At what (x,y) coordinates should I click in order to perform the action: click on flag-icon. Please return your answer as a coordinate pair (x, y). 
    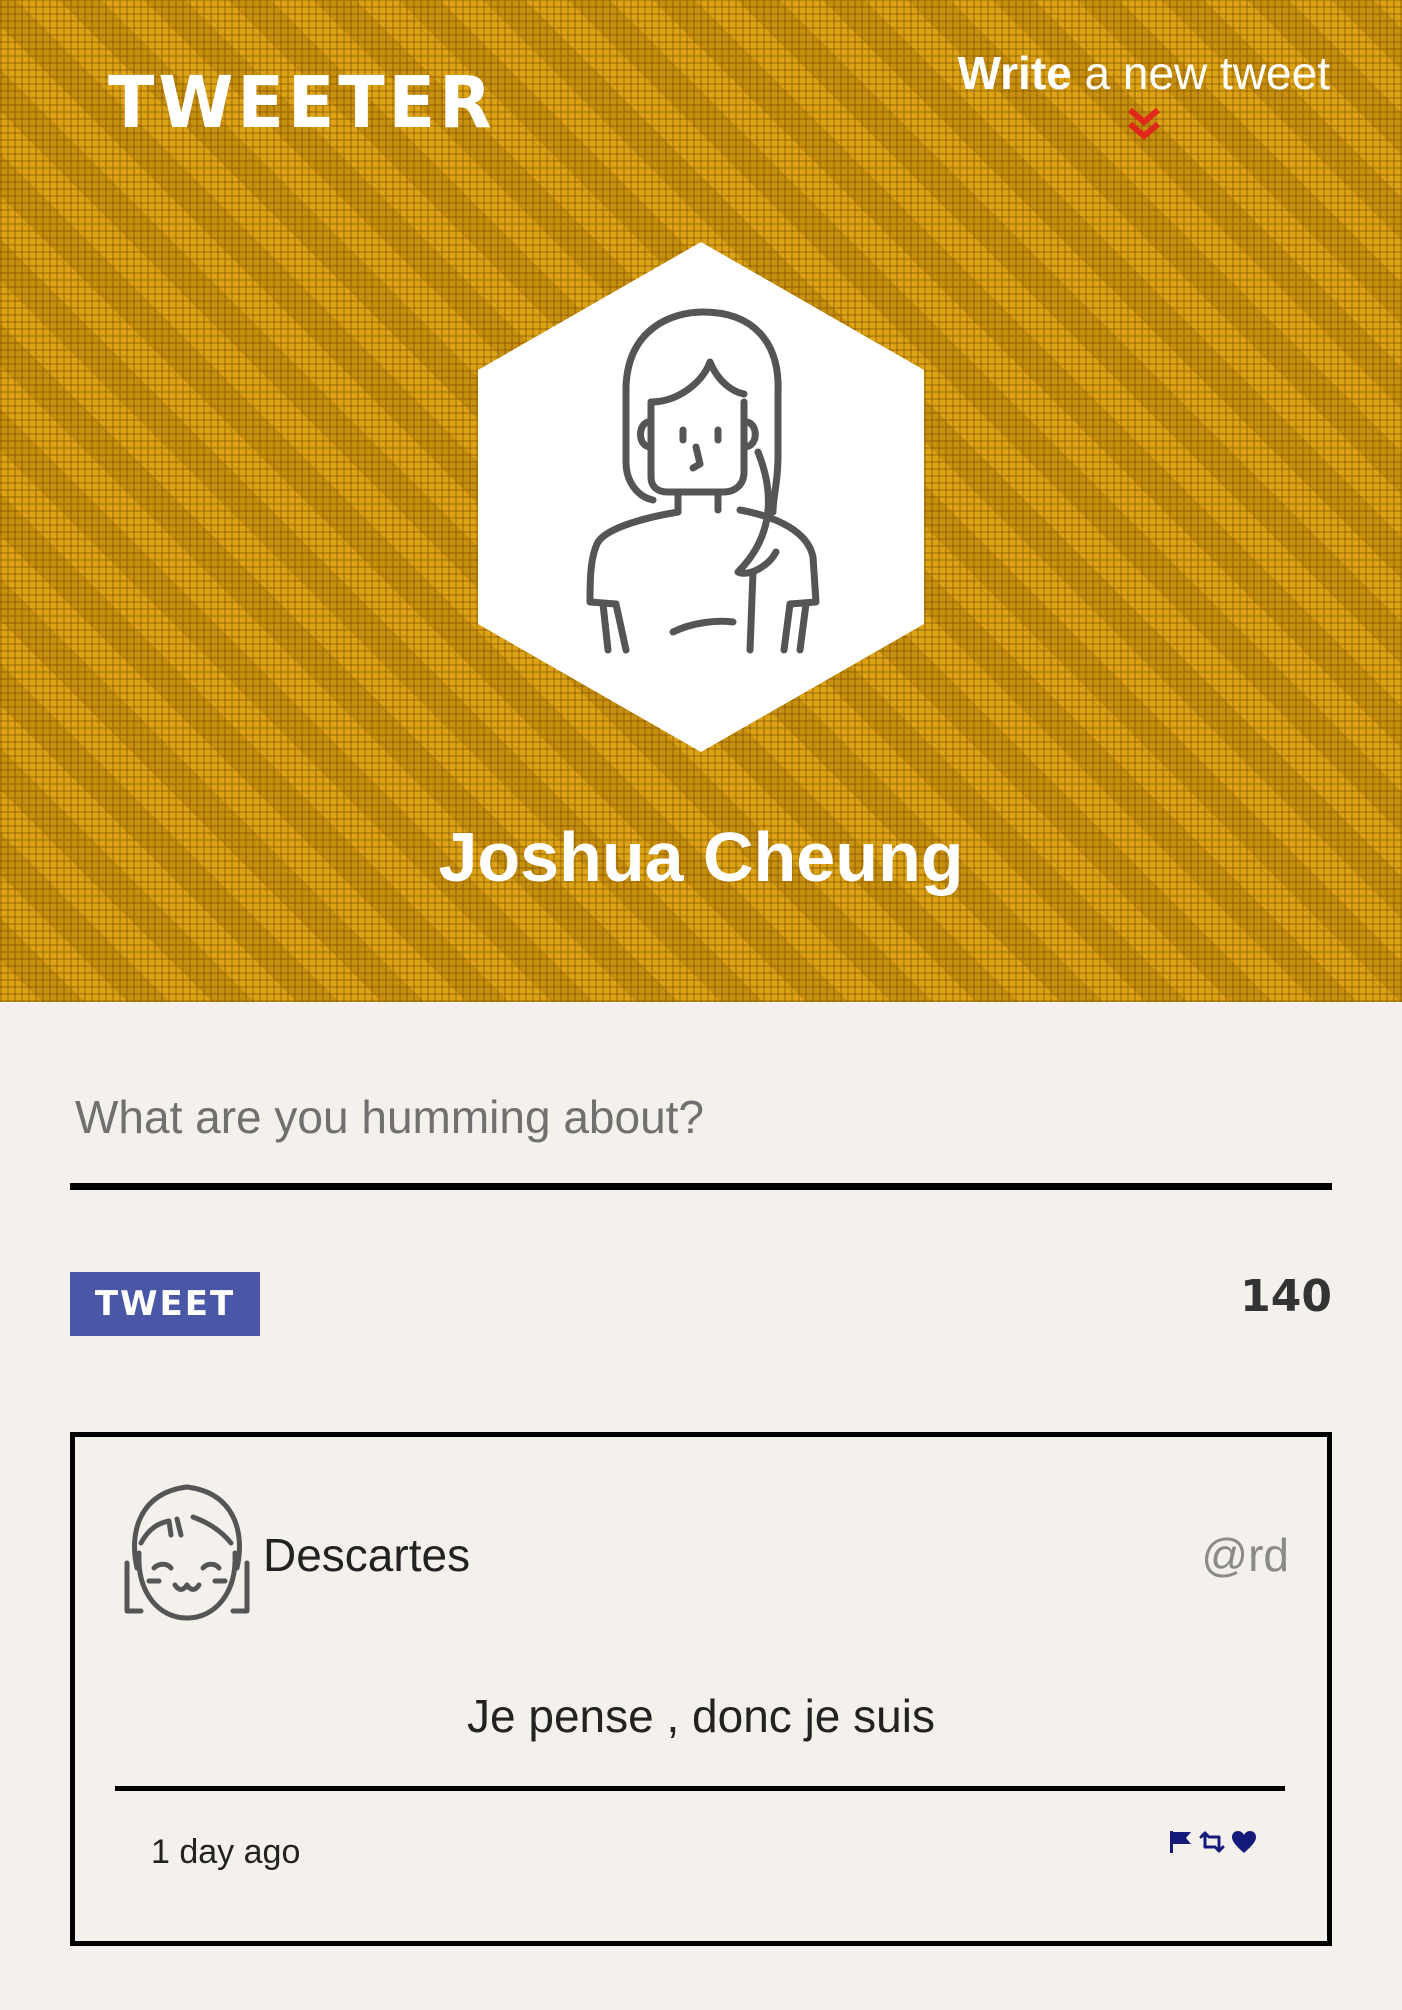
    Looking at the image, I should click on (1180, 1842).